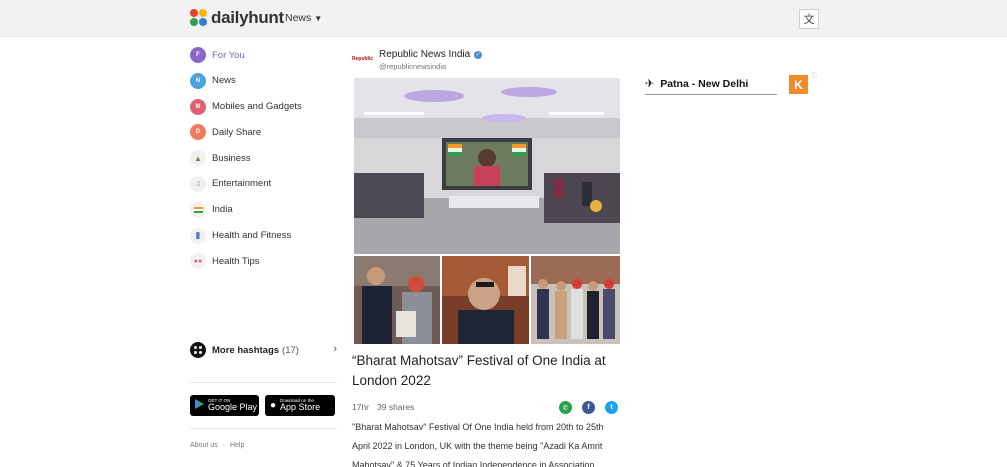  What do you see at coordinates (198, 80) in the screenshot?
I see `news-icon: N` at bounding box center [198, 80].